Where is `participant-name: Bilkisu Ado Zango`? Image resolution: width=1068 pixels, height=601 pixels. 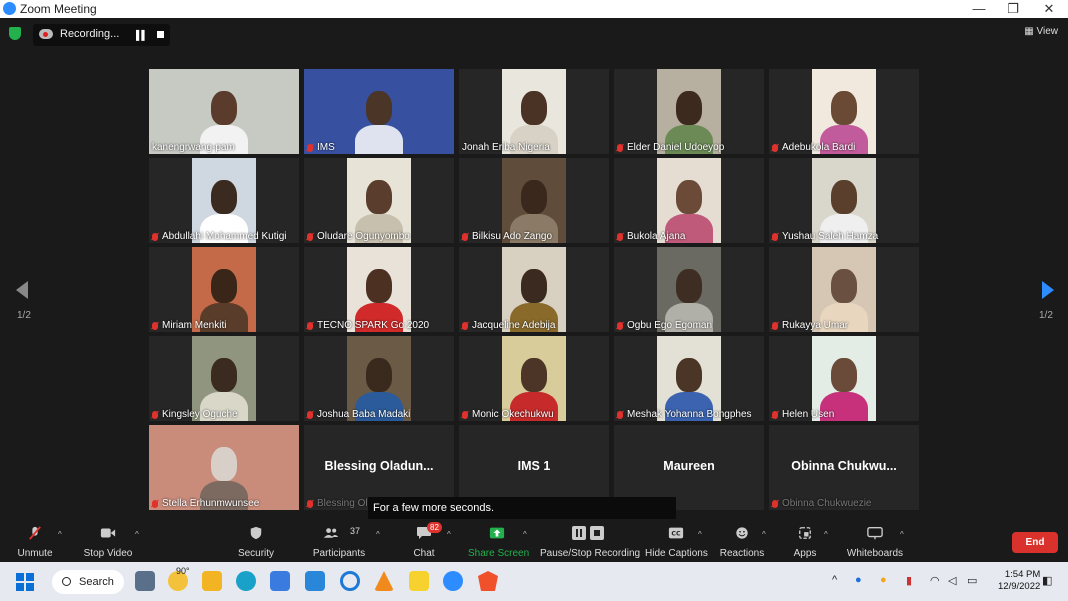
participant-name: Bilkisu Ado Zango is located at coordinates (512, 236).